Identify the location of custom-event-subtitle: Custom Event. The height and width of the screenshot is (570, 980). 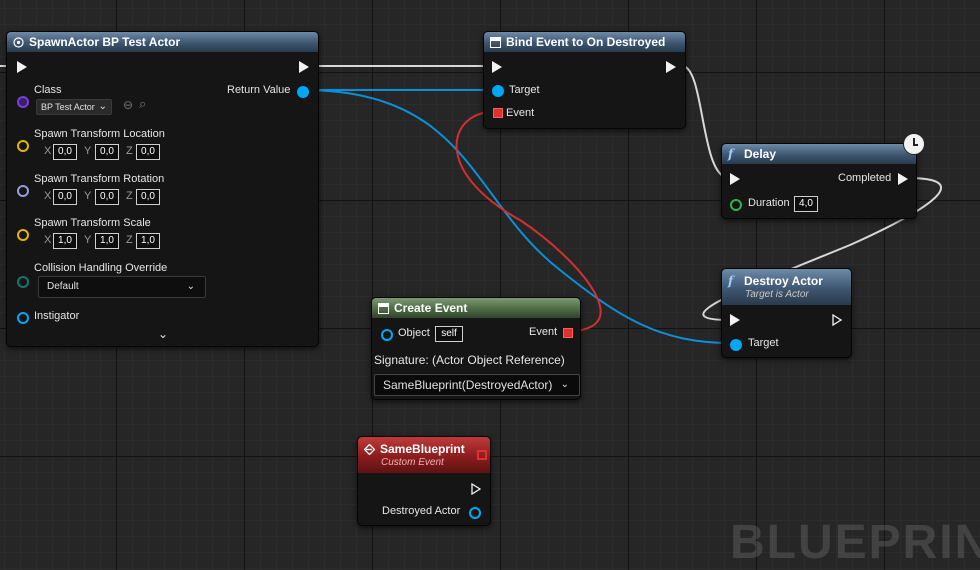
(412, 462).